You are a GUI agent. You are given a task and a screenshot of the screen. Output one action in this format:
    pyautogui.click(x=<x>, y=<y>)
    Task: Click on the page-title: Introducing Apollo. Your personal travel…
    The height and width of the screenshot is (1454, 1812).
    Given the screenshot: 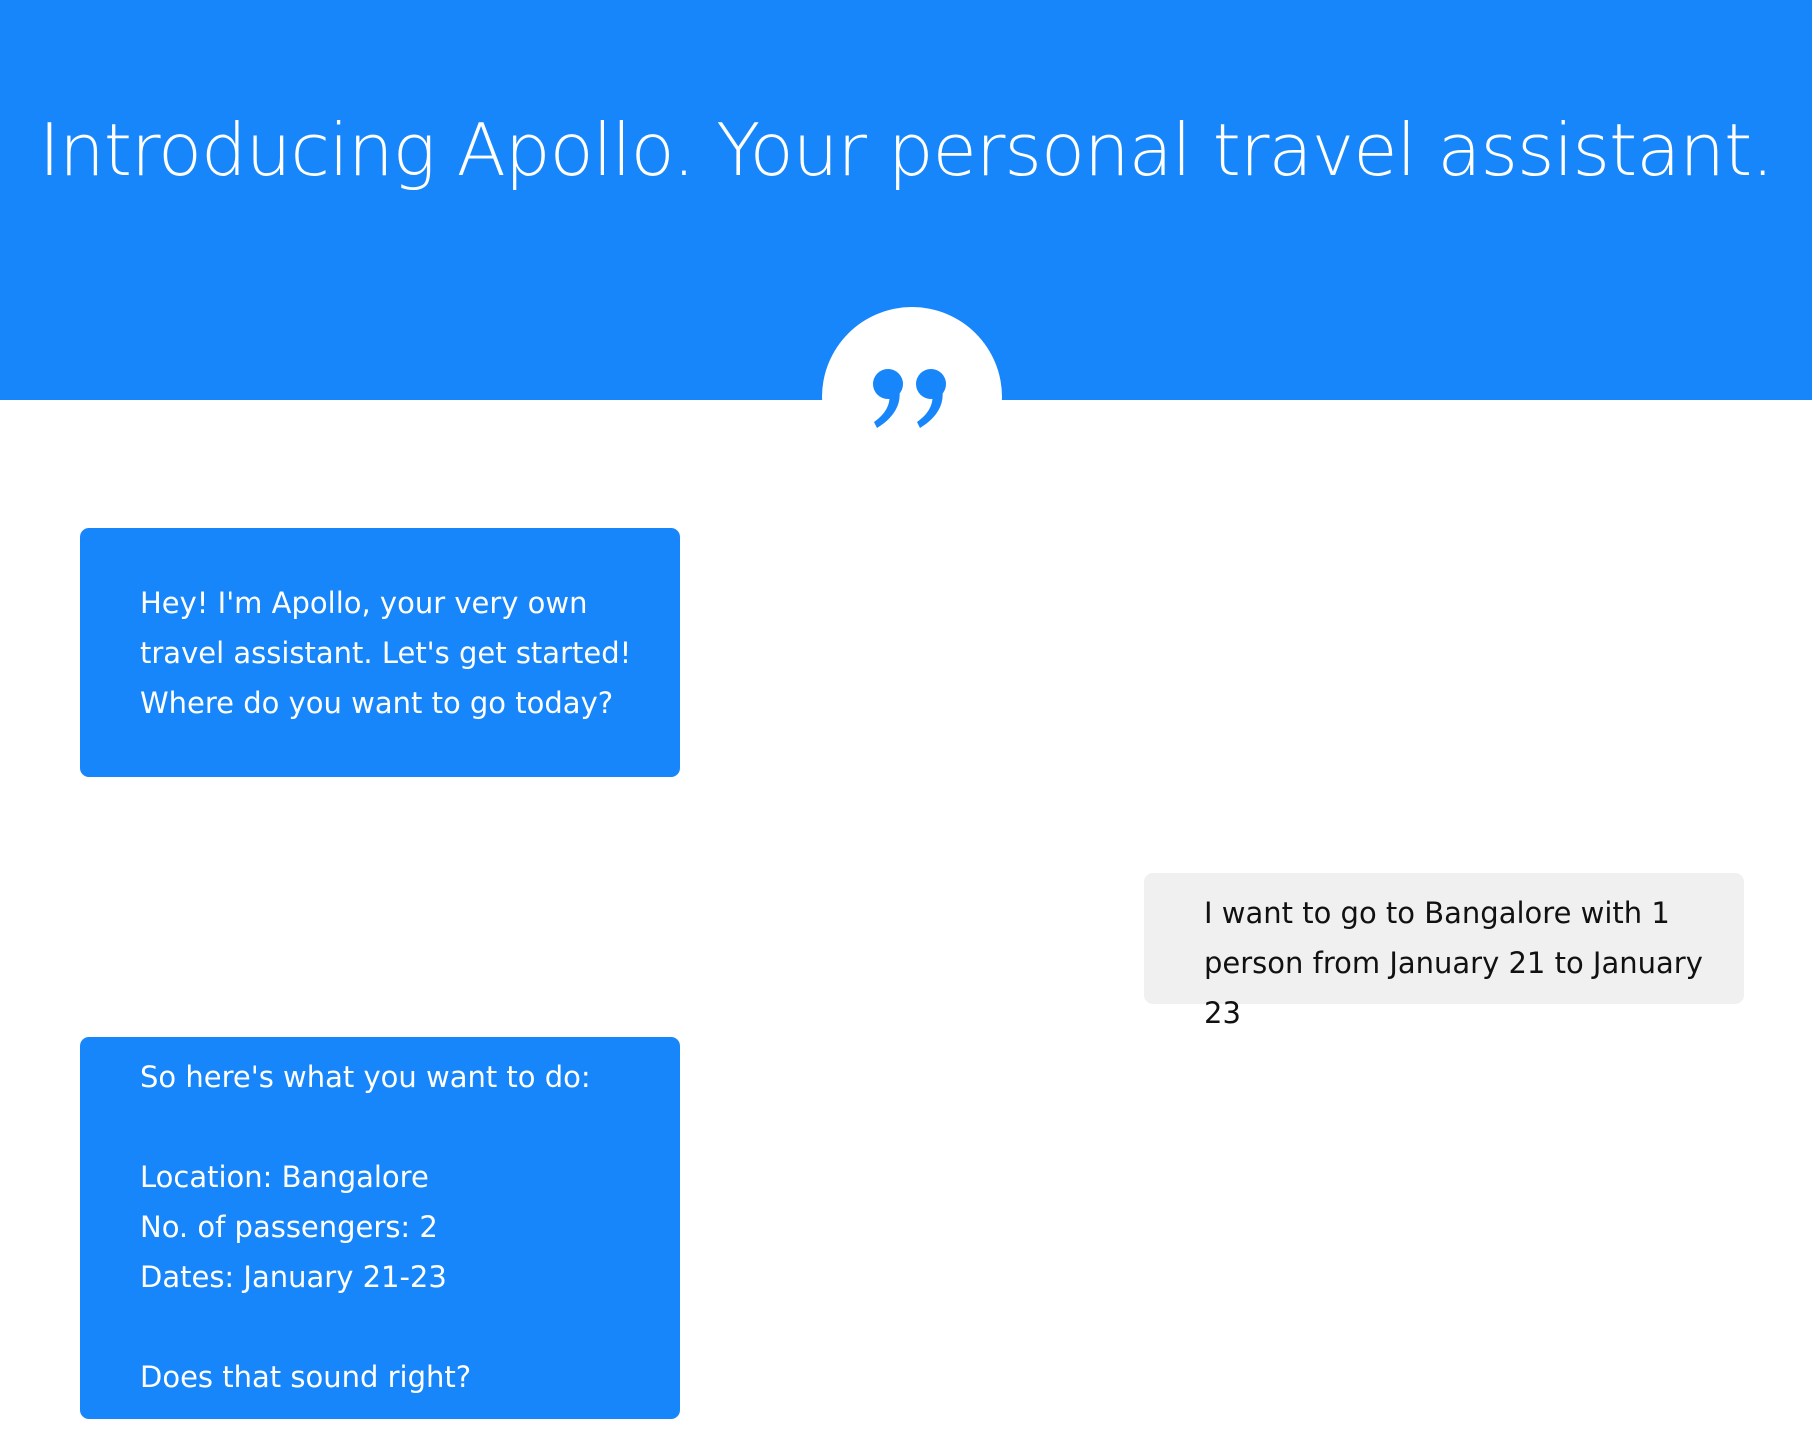 What is the action you would take?
    pyautogui.click(x=906, y=150)
    